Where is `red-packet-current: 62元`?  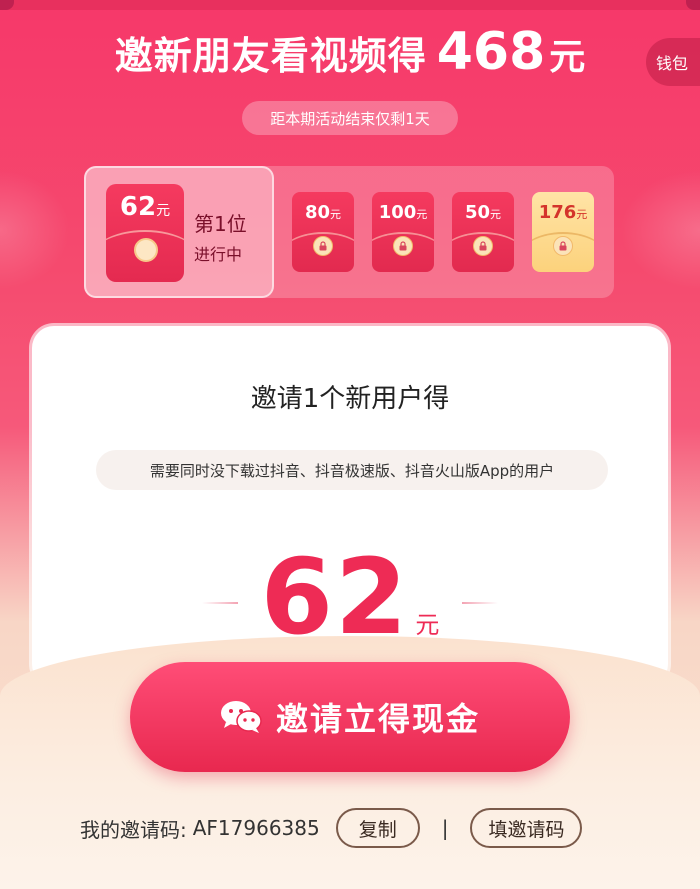 red-packet-current: 62元 is located at coordinates (145, 233).